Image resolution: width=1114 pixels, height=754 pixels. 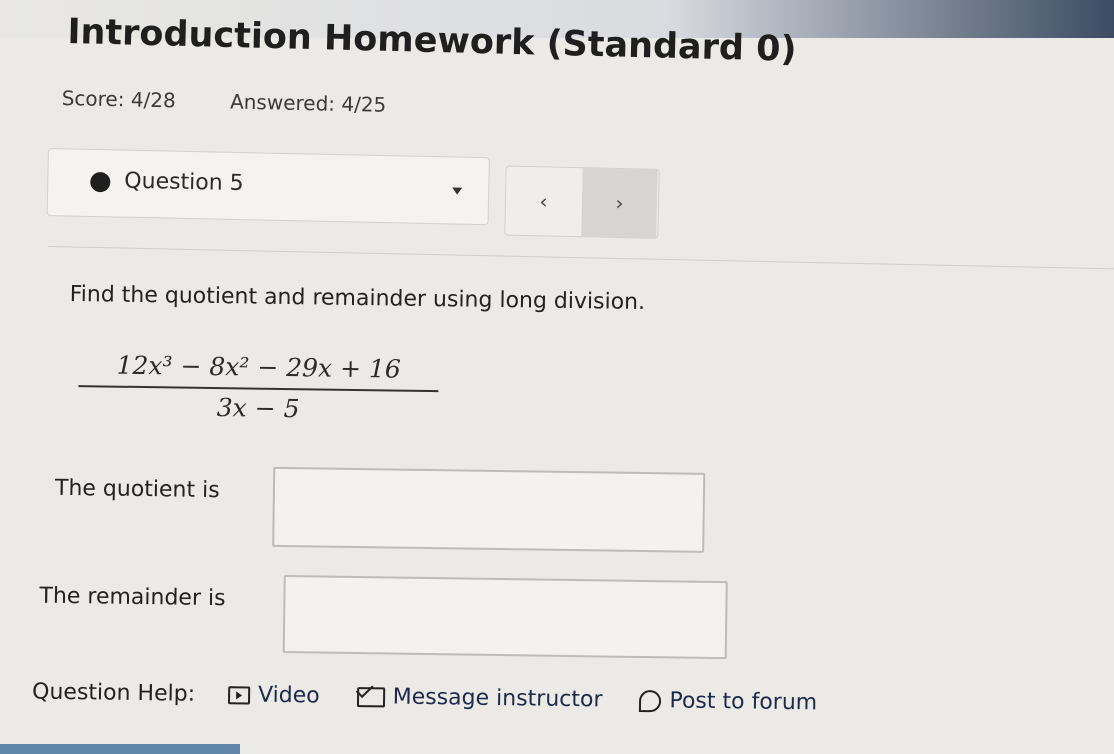 I want to click on answered-text: Answered: 4/25, so click(x=308, y=103).